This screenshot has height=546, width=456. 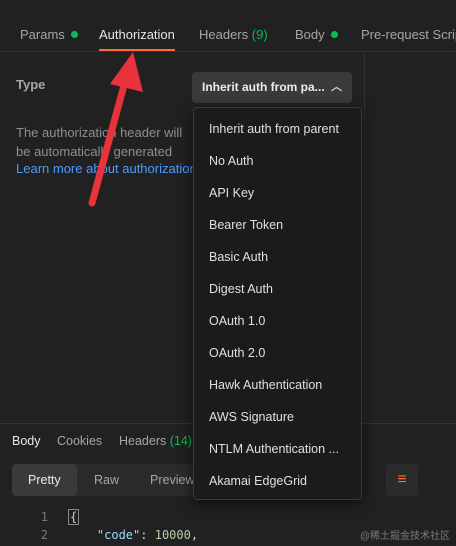 What do you see at coordinates (74, 517) in the screenshot?
I see `code-open-brace: {` at bounding box center [74, 517].